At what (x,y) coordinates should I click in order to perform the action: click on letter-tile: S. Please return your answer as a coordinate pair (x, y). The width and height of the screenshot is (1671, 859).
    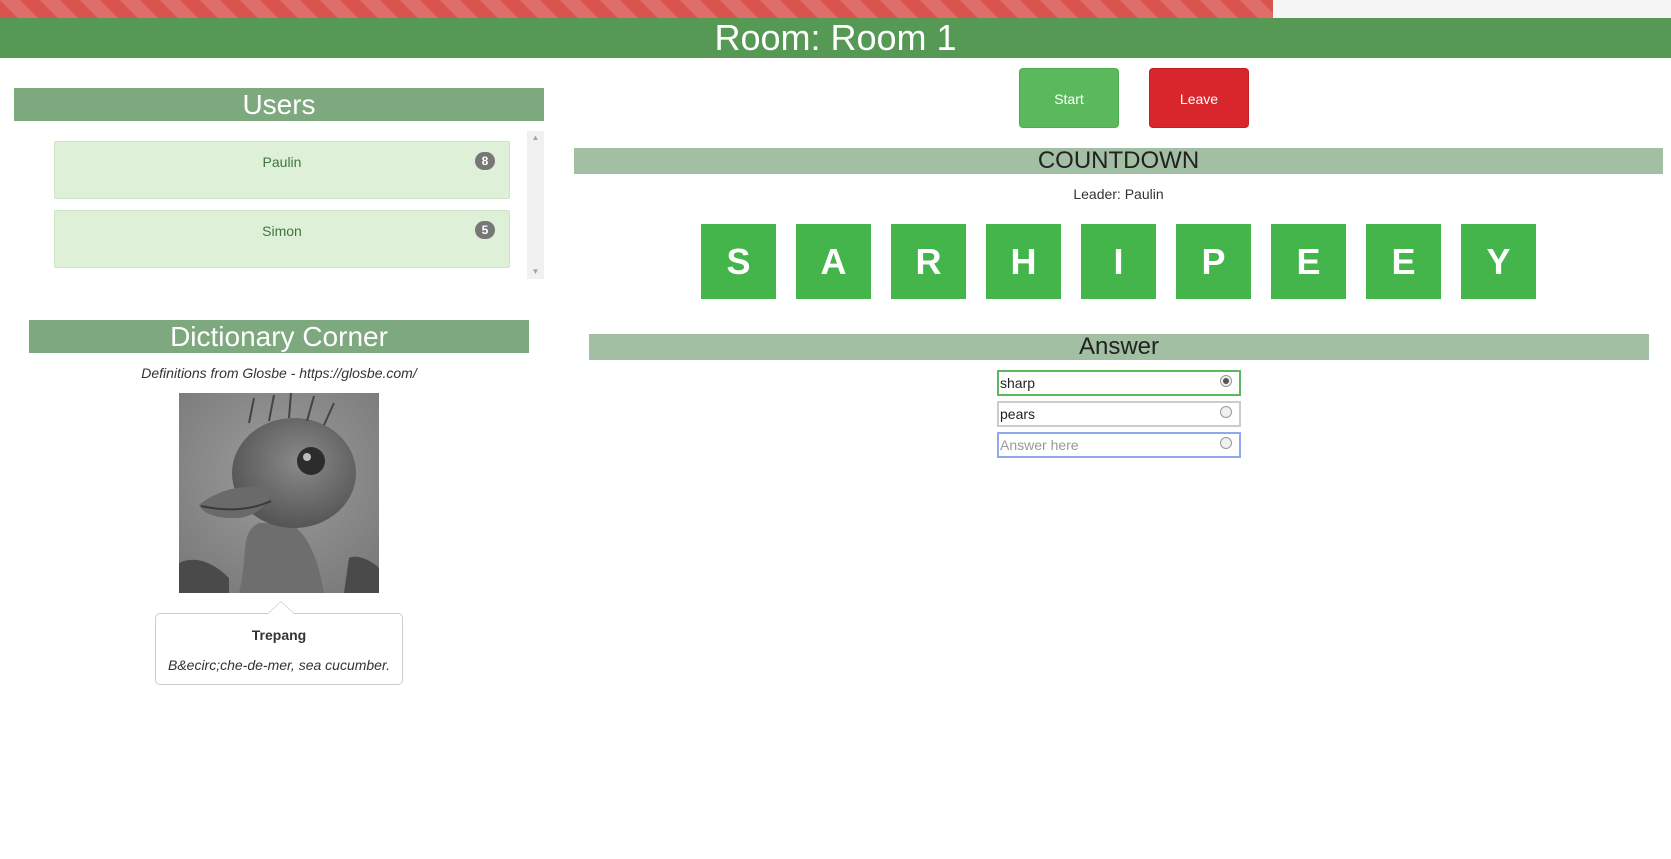
    Looking at the image, I should click on (738, 261).